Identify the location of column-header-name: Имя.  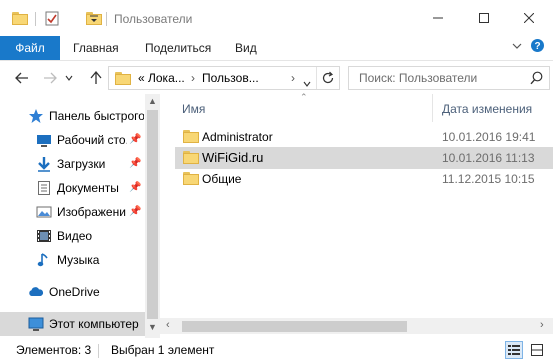
(193, 109).